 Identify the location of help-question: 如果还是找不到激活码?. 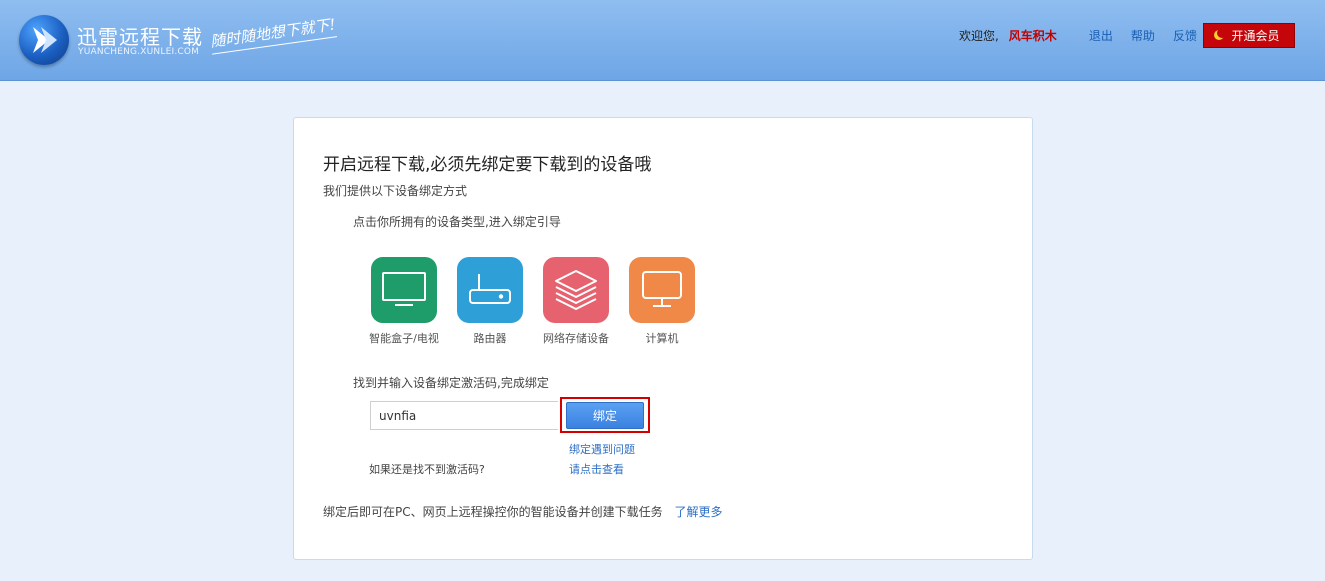
(427, 469).